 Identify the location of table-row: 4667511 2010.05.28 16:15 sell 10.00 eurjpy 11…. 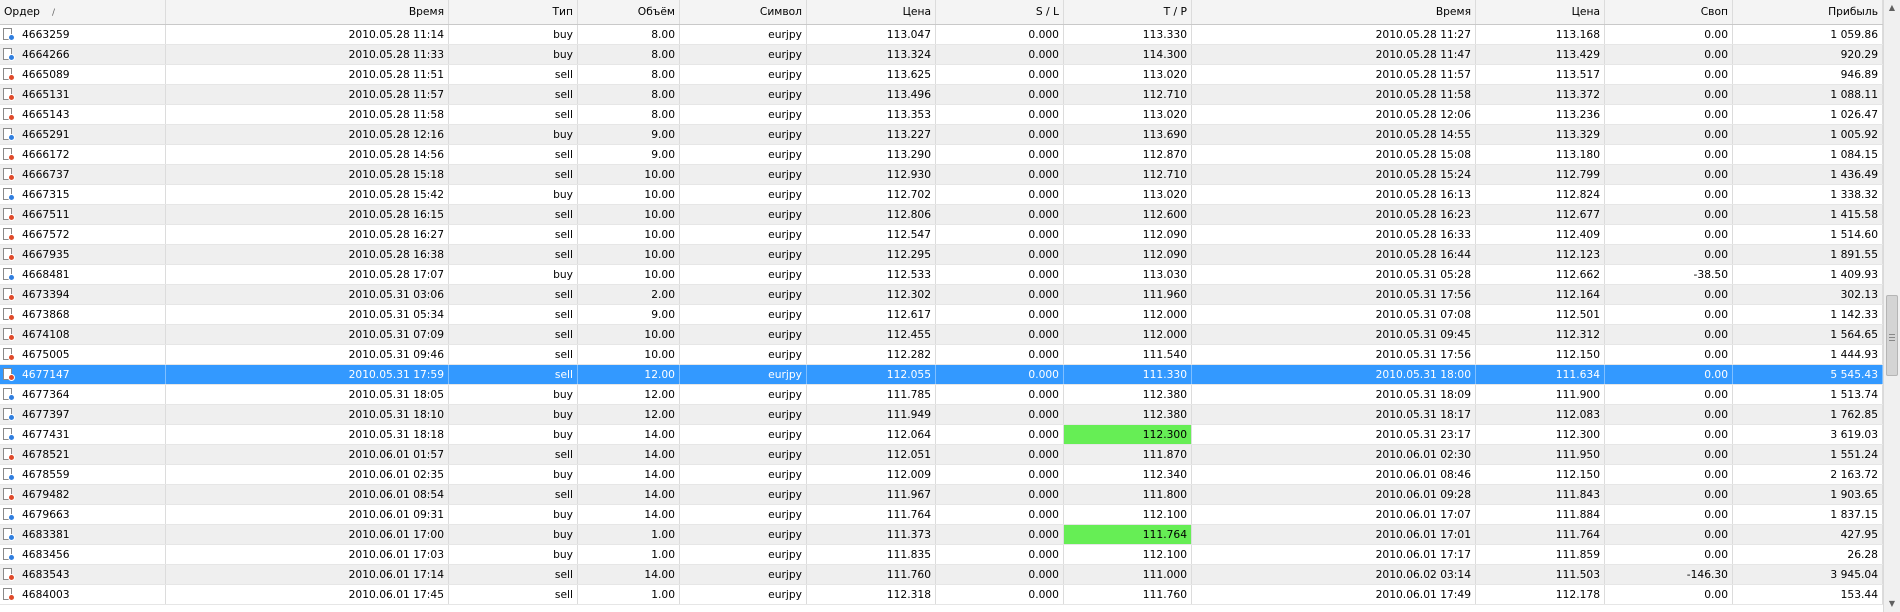
(941, 215).